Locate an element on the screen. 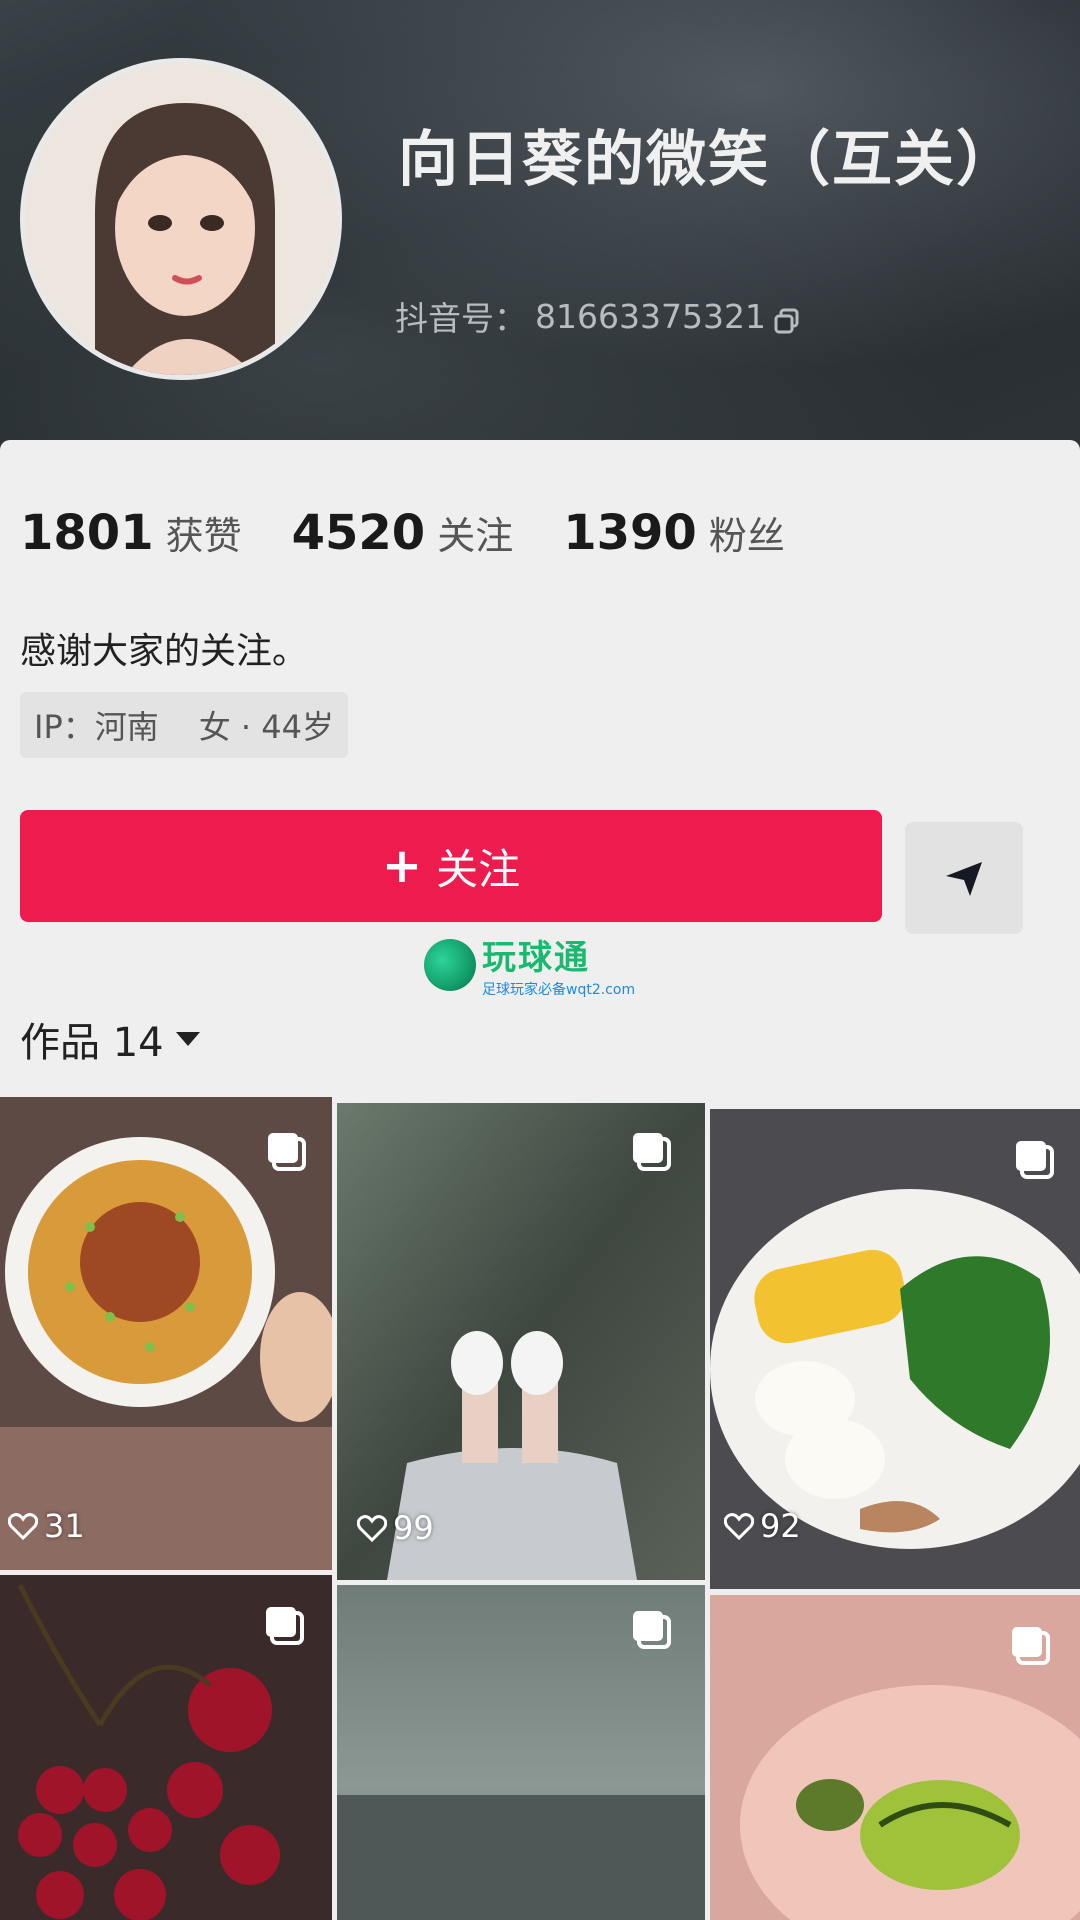 This screenshot has height=1920, width=1080. post-tile: 31 is located at coordinates (166, 1333).